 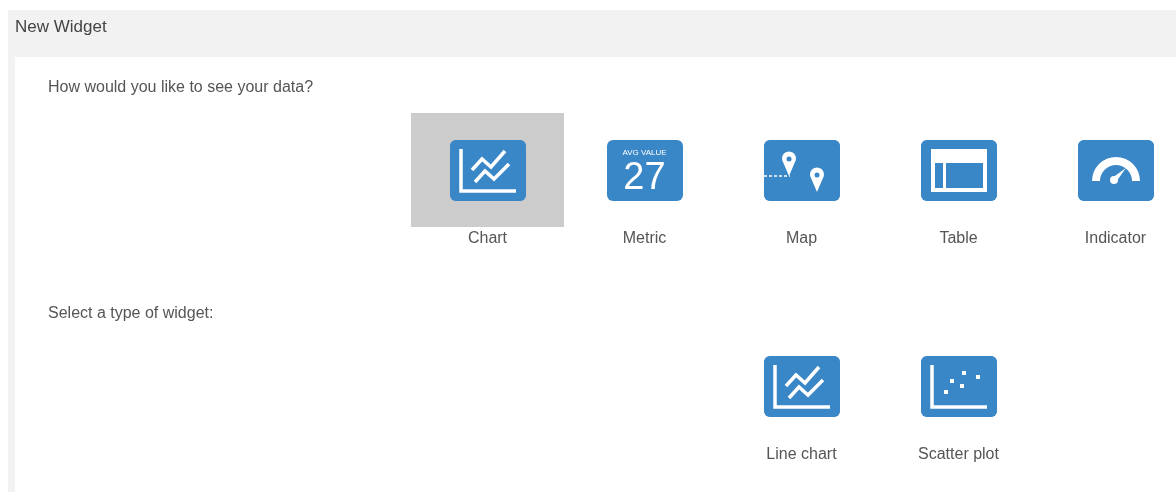 What do you see at coordinates (487, 238) in the screenshot?
I see `option-label: Chart` at bounding box center [487, 238].